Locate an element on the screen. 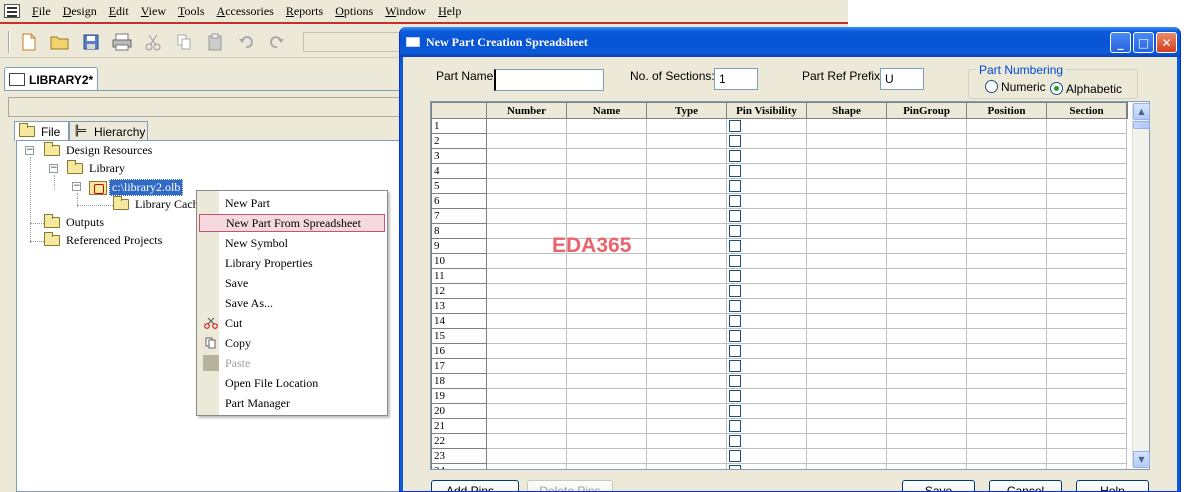  close-button: ✕ is located at coordinates (1166, 42).